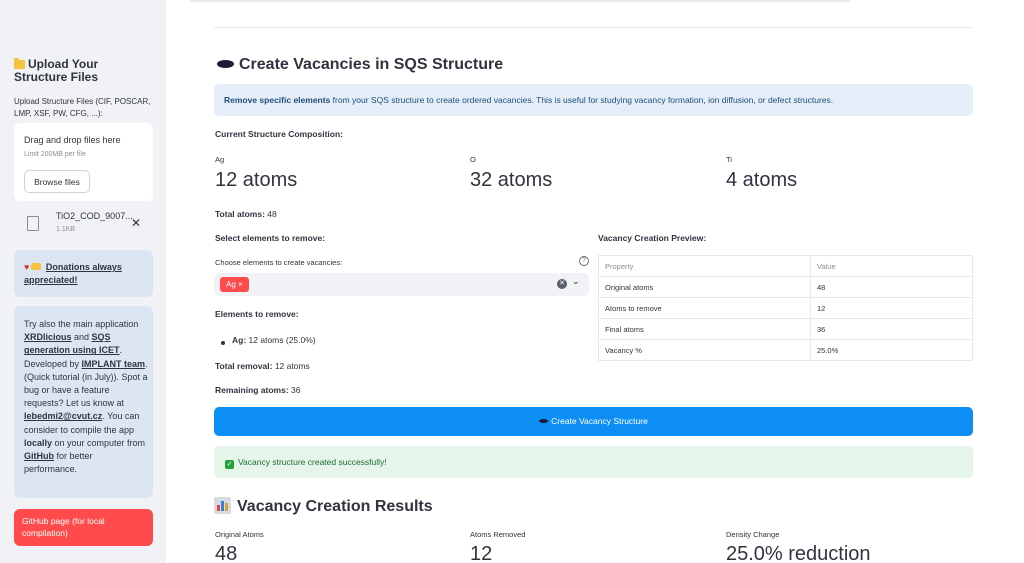 The image size is (1024, 563). I want to click on table-cell: Vacancy %, so click(704, 350).